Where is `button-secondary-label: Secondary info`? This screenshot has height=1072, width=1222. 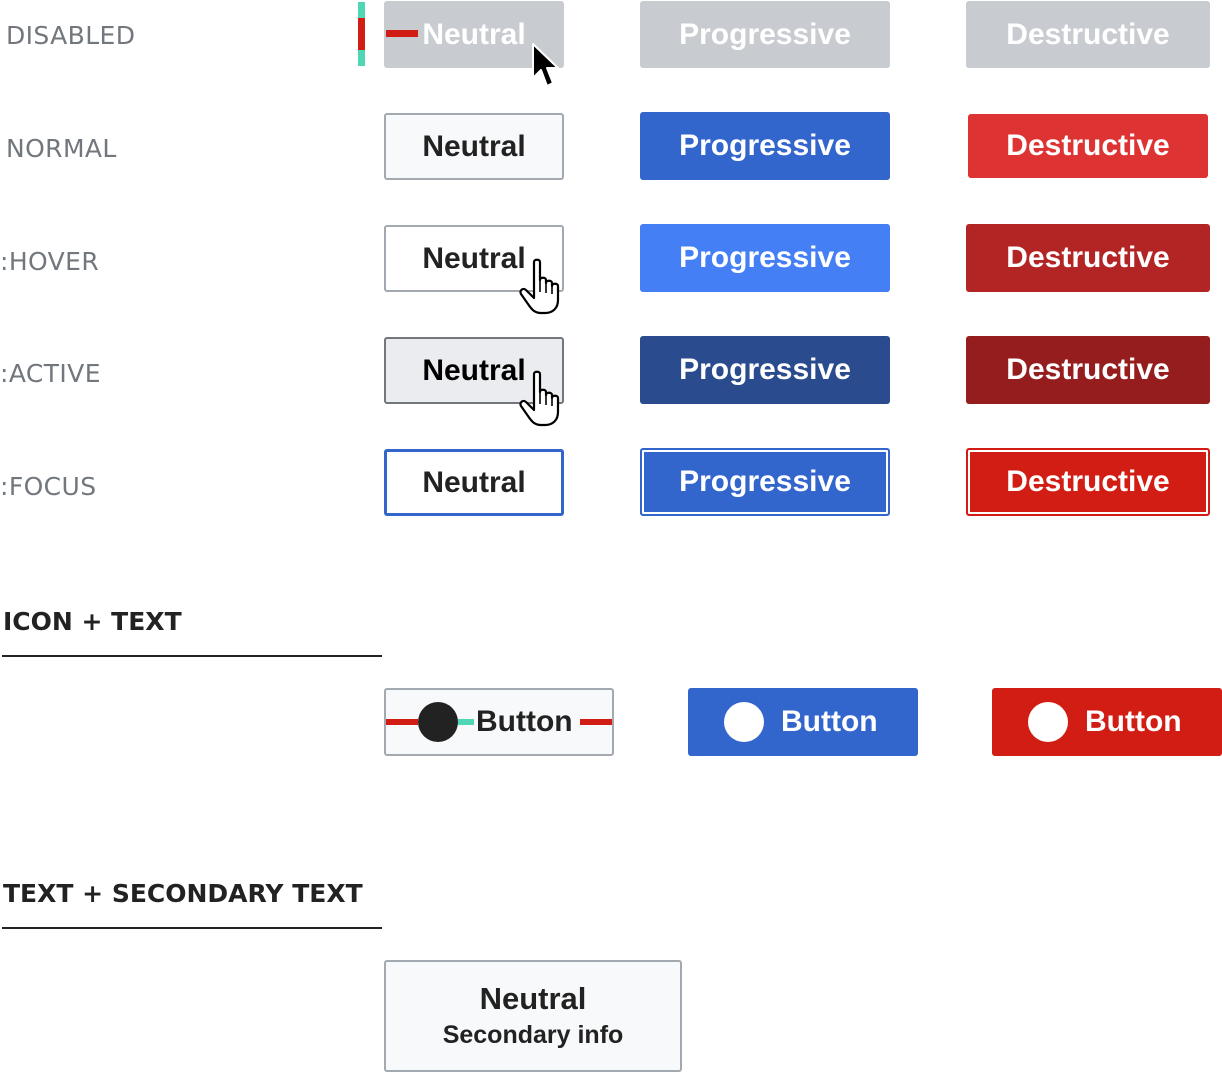
button-secondary-label: Secondary info is located at coordinates (533, 1035).